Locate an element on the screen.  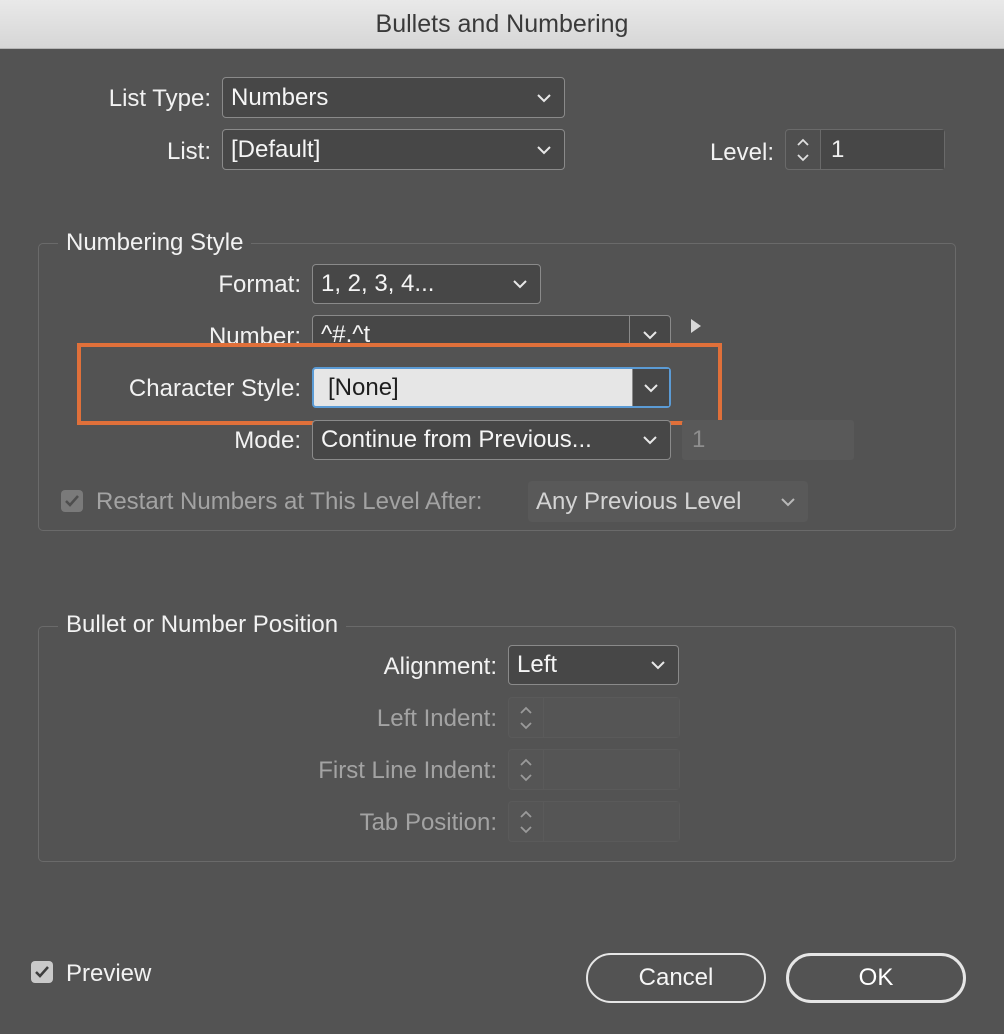
preview-checkbox is located at coordinates (42, 972).